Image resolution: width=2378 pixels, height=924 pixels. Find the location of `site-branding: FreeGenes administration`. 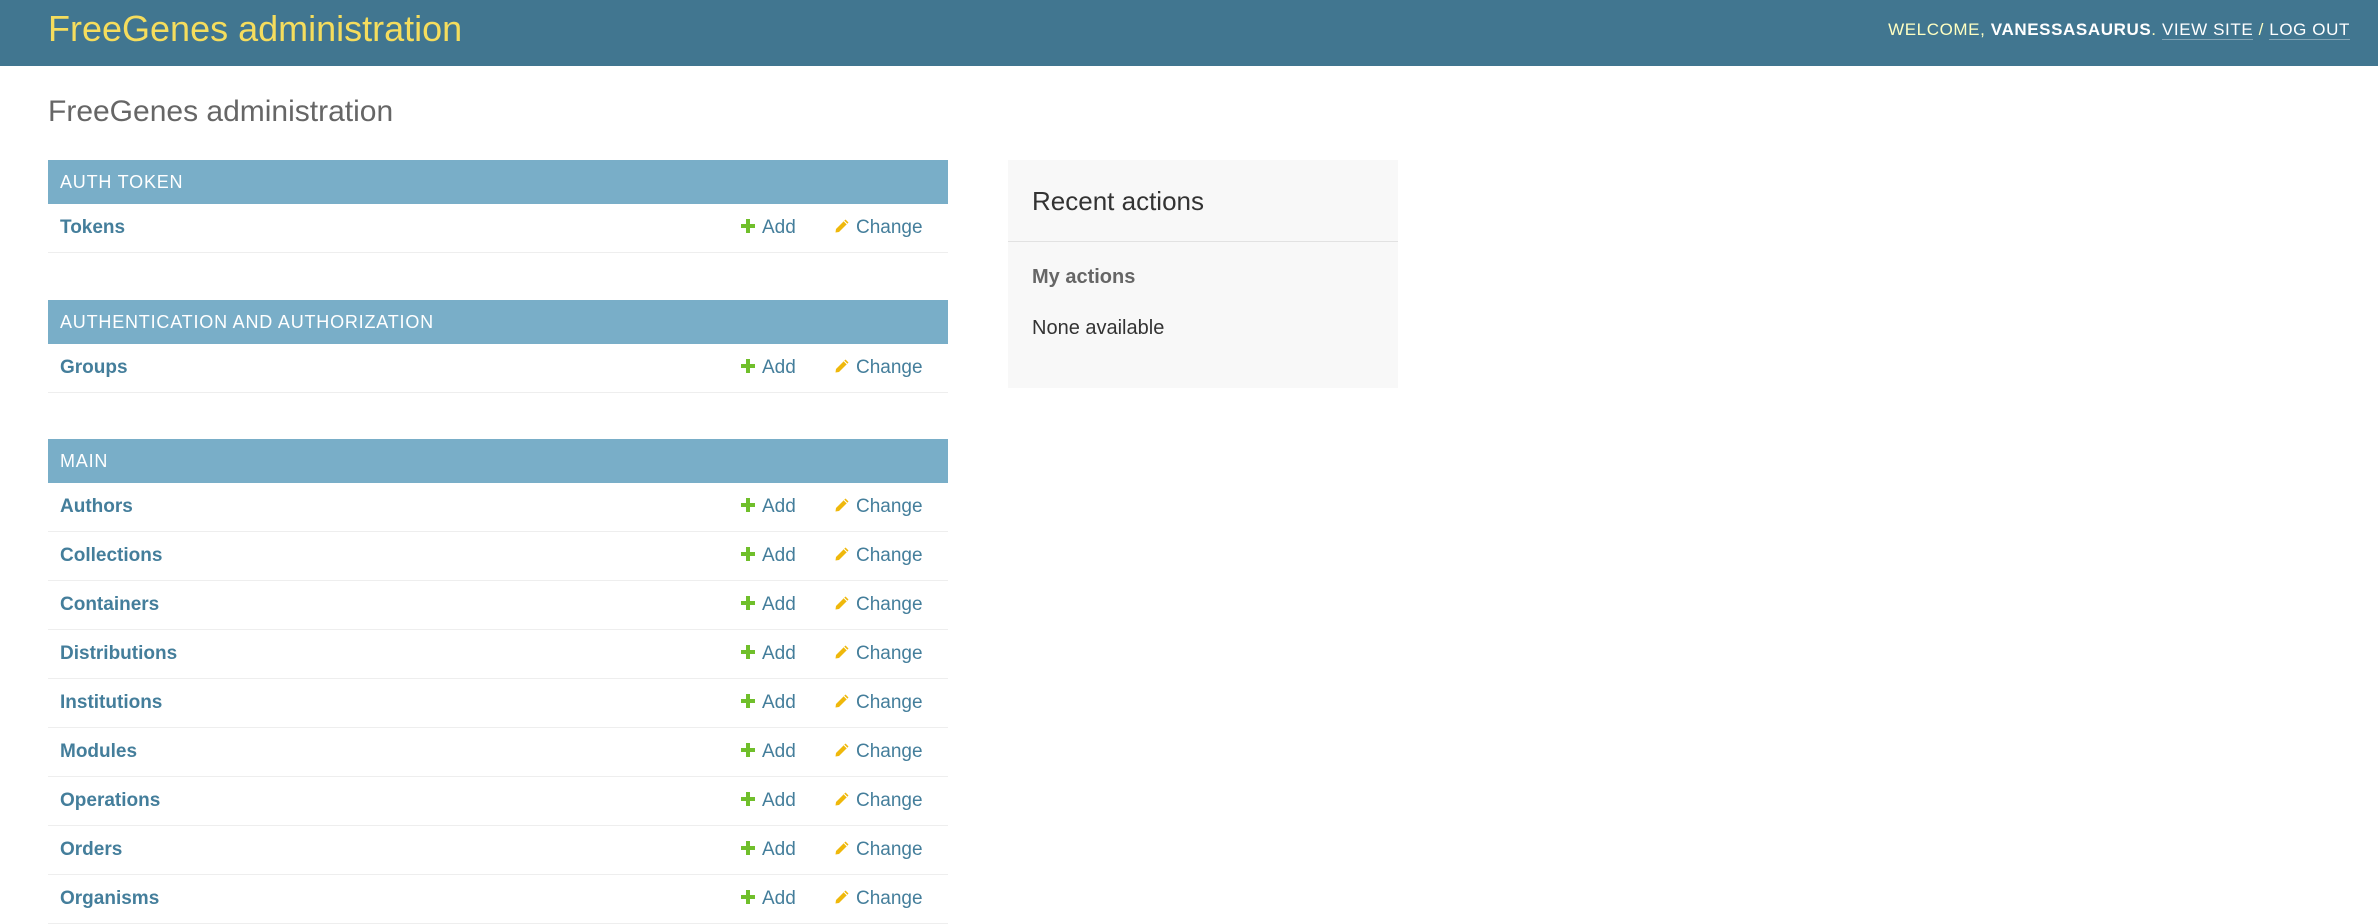

site-branding: FreeGenes administration is located at coordinates (255, 29).